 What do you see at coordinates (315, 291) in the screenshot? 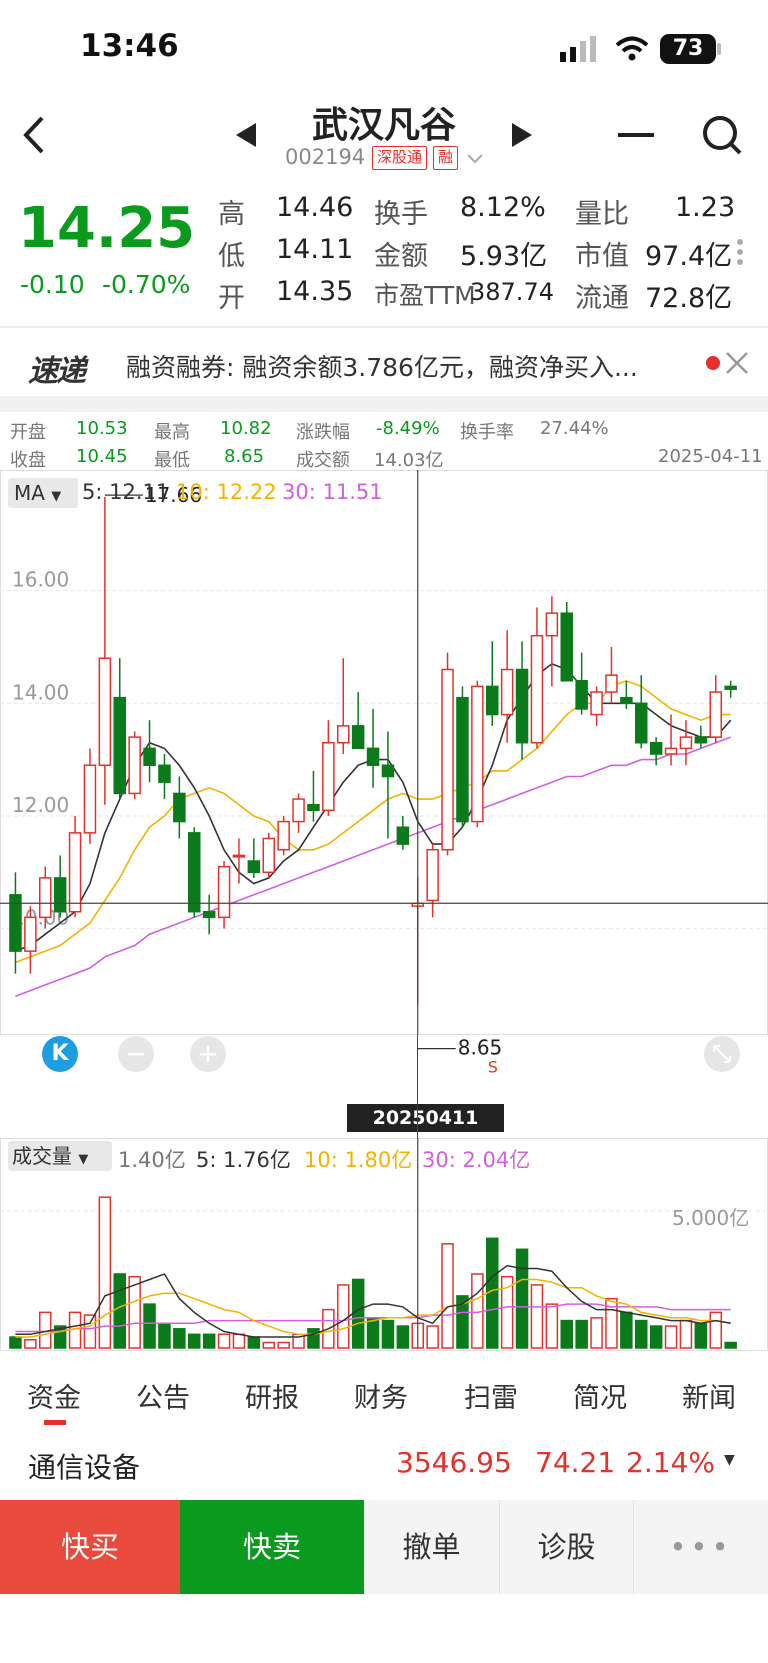
I see `open-value: 14.35` at bounding box center [315, 291].